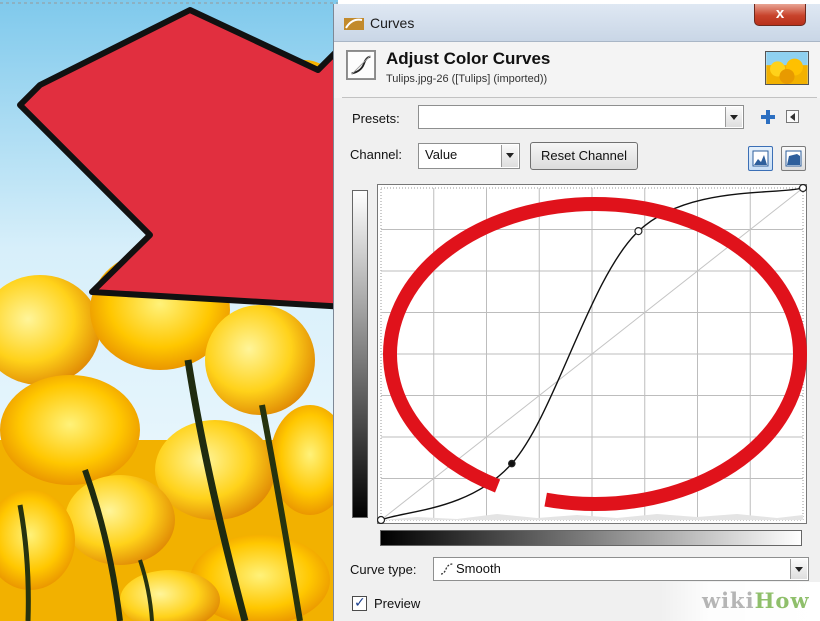 This screenshot has height=621, width=820. What do you see at coordinates (447, 569) in the screenshot?
I see `smooth-curve-icon` at bounding box center [447, 569].